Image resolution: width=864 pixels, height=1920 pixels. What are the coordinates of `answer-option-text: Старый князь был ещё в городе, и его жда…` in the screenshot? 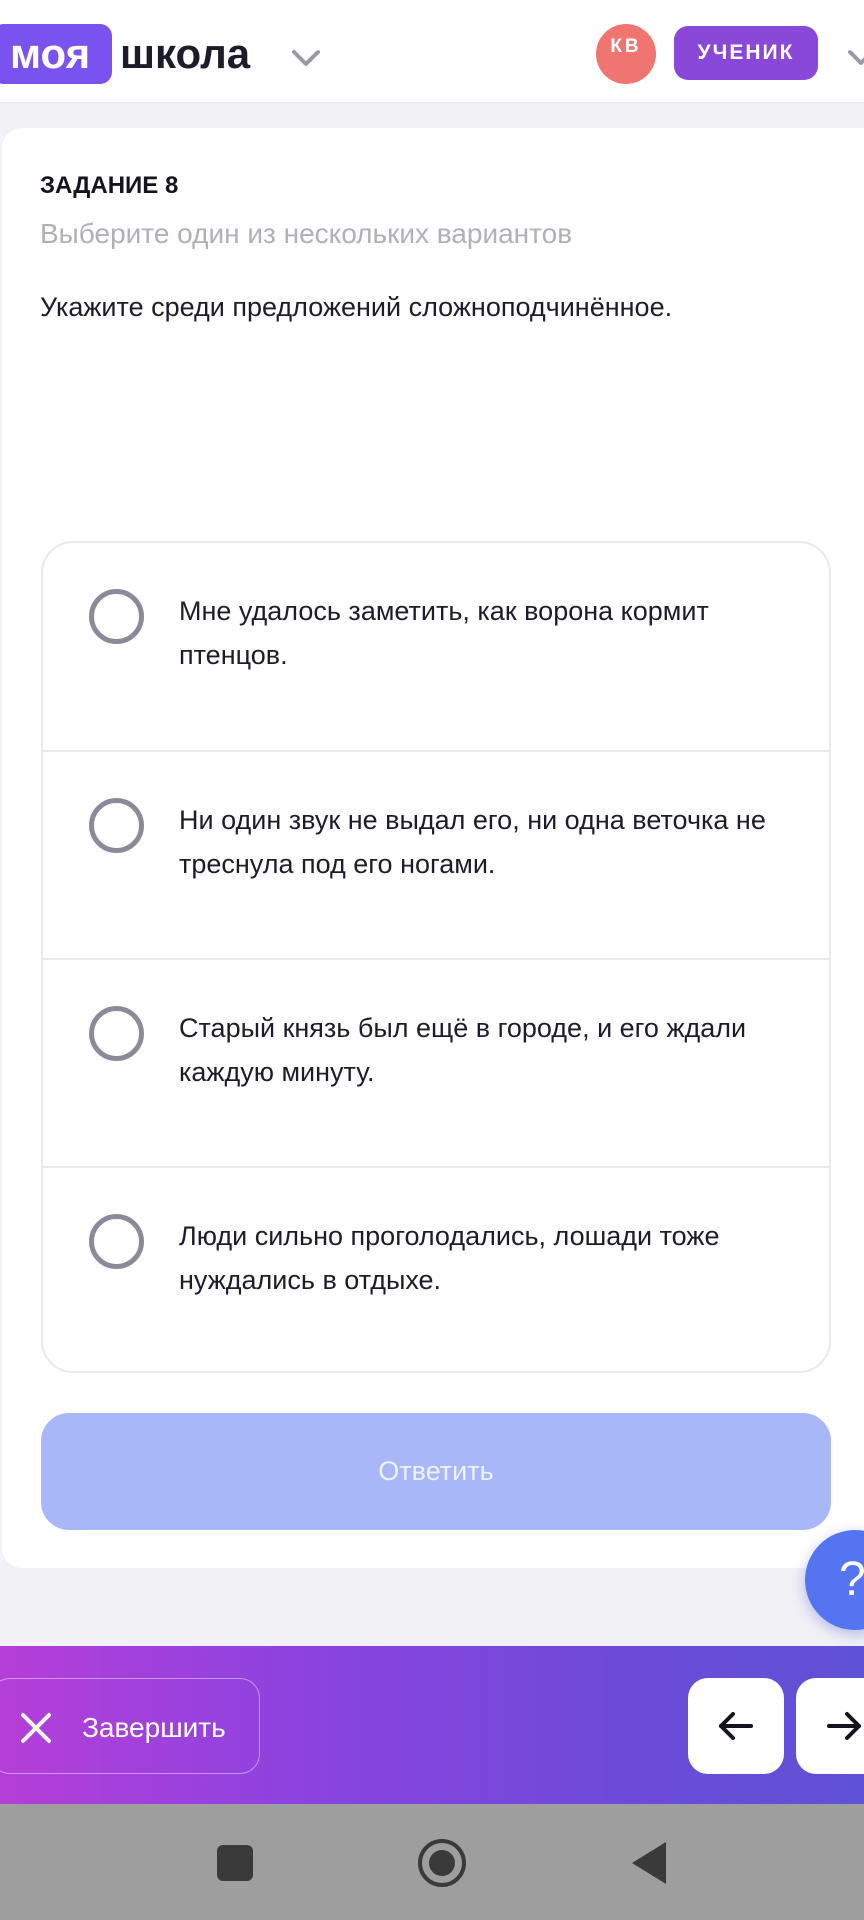 It's located at (463, 1050).